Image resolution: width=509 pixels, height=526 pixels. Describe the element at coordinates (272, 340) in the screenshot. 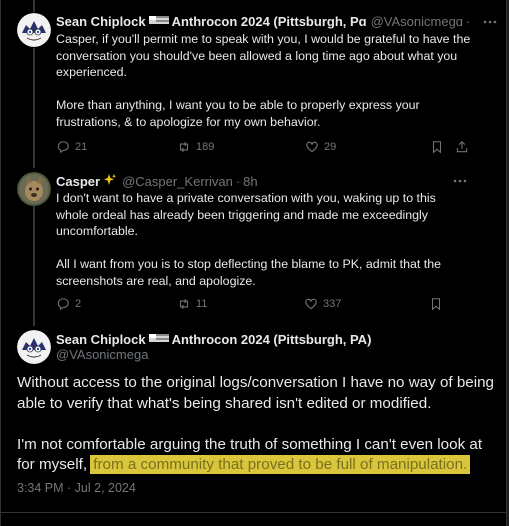

I see `display-name-suffix: Anthrocon 2024 (Pittsburgh, PA)` at that location.